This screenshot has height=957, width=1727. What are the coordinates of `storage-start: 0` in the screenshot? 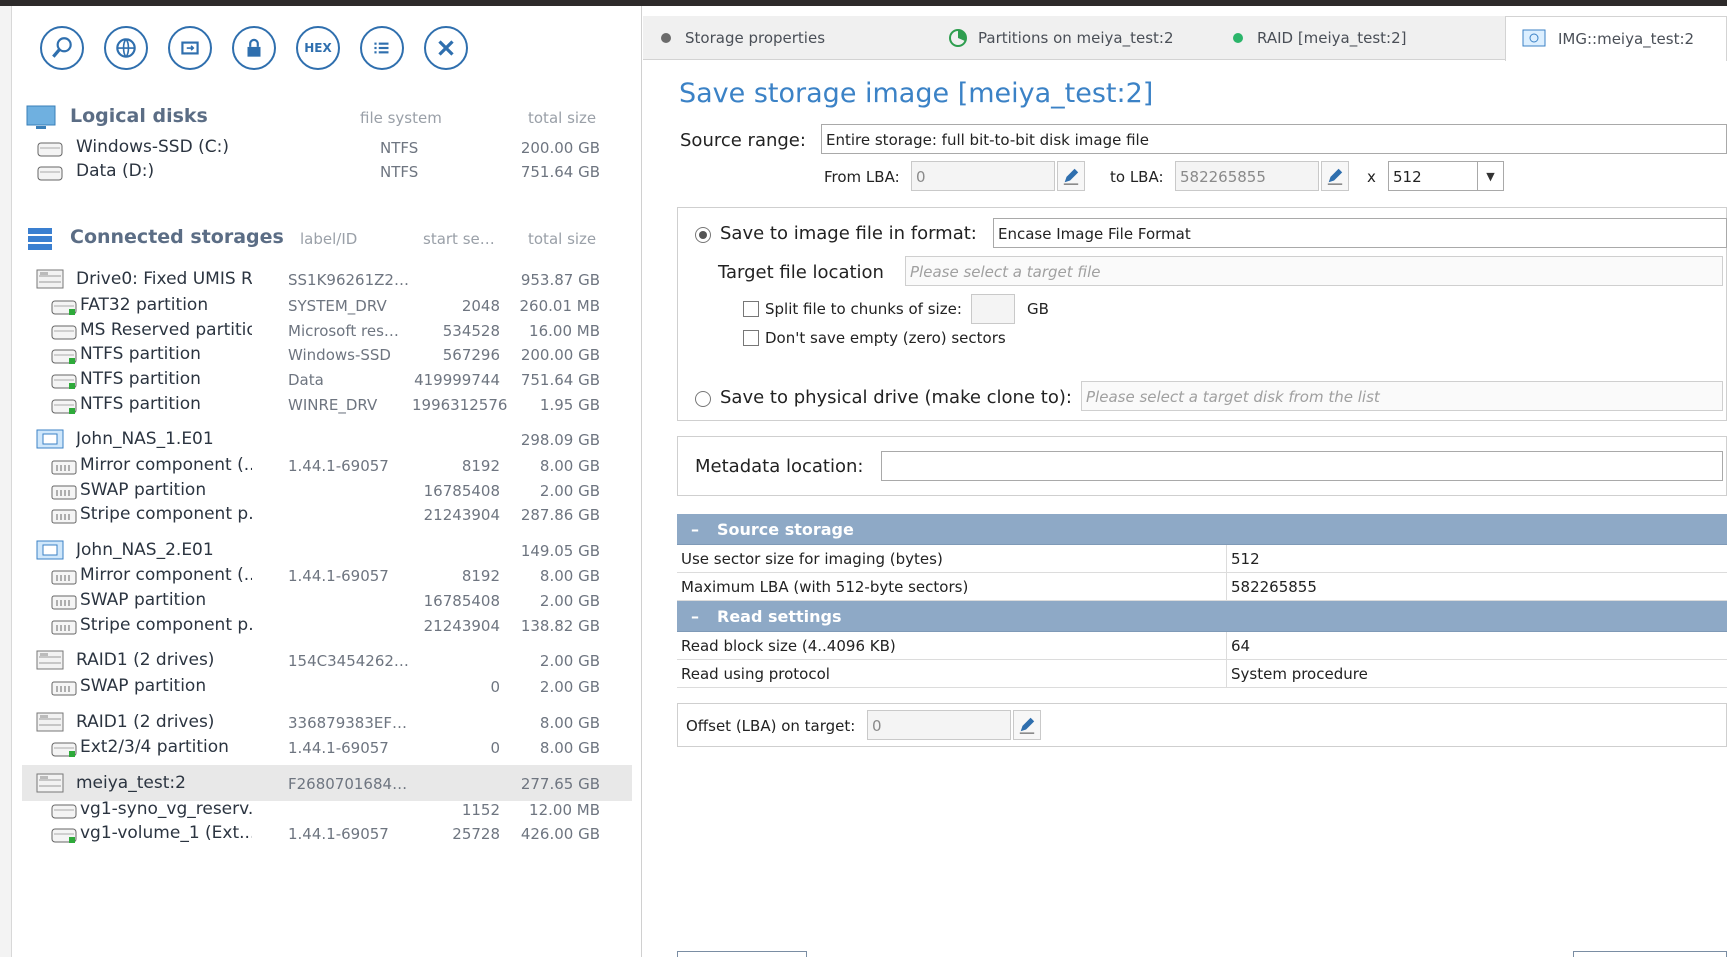 It's located at (495, 687).